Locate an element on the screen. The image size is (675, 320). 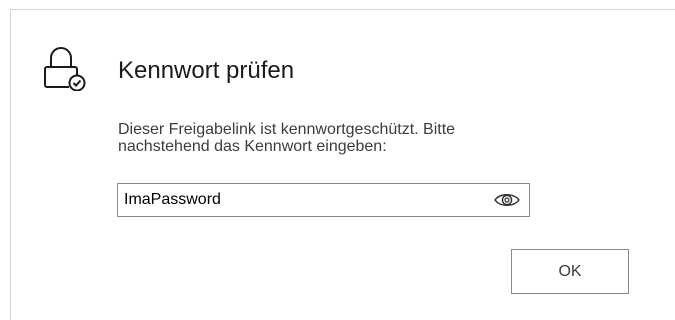
ok-button: OK is located at coordinates (570, 271).